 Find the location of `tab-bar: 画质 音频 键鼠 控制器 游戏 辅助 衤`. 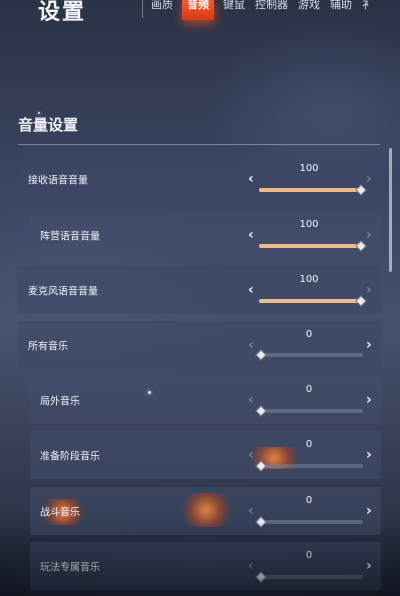

tab-bar: 画质 音频 键鼠 控制器 游戏 辅助 衤 is located at coordinates (262, 10).